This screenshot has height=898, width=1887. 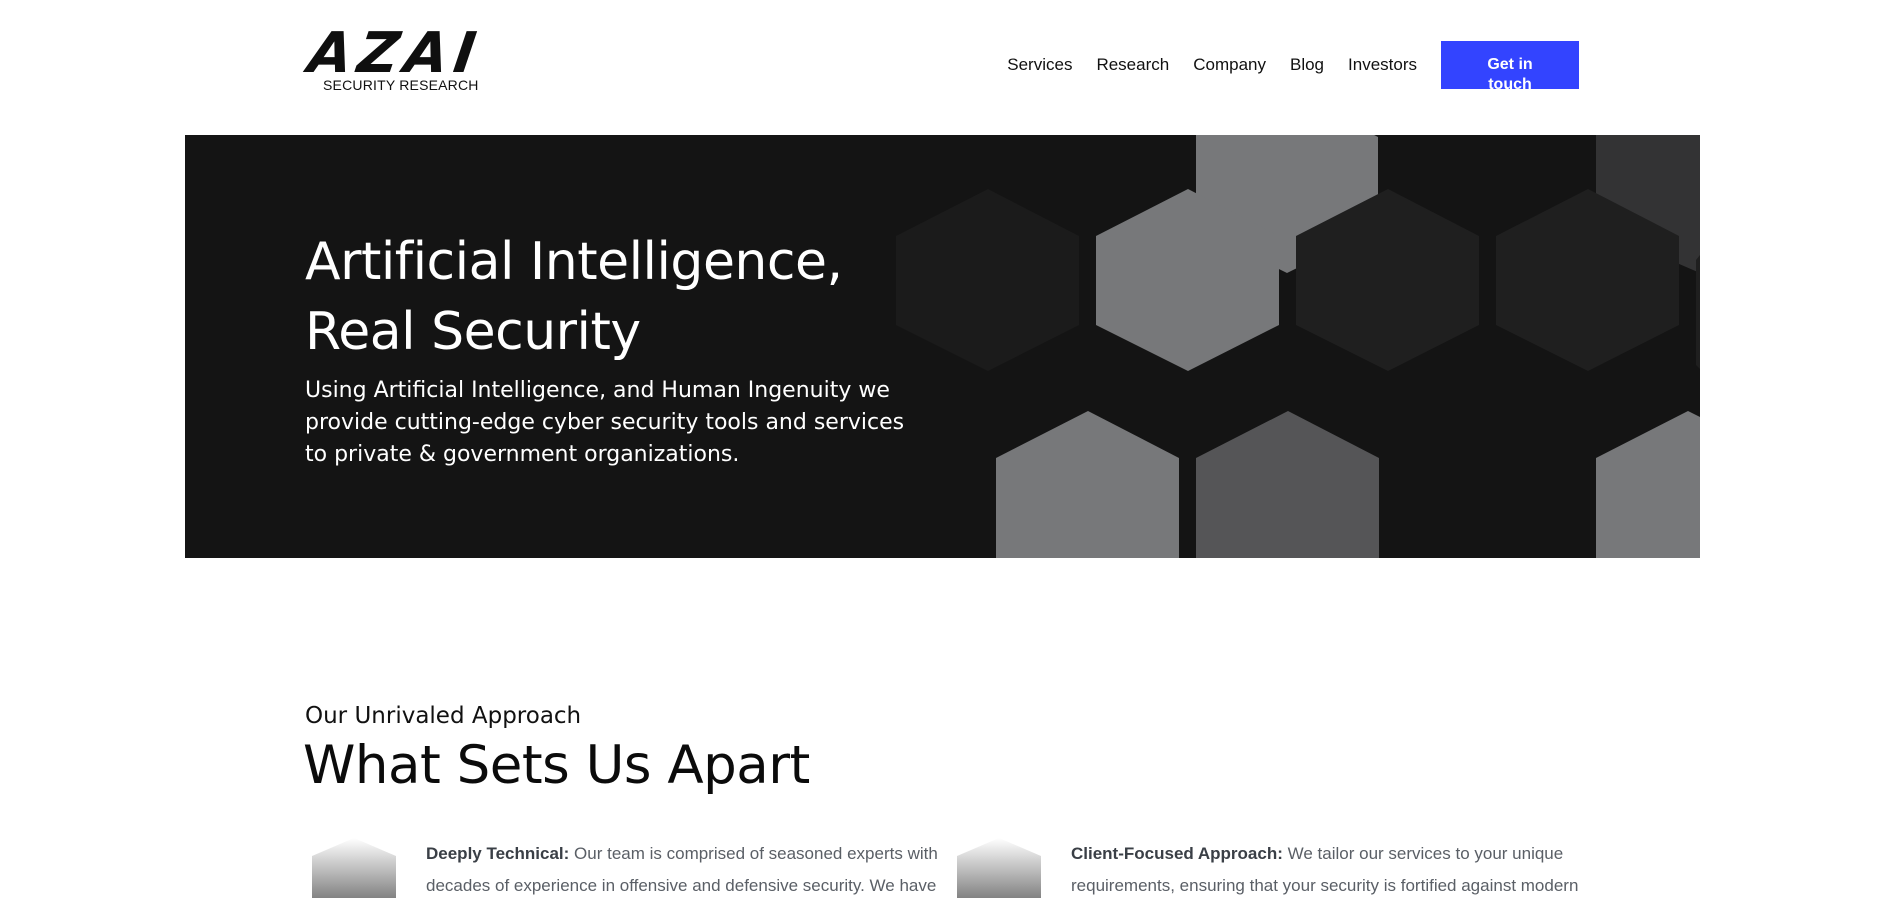 I want to click on feature-title: Client-Focused Approach:, so click(x=1177, y=853).